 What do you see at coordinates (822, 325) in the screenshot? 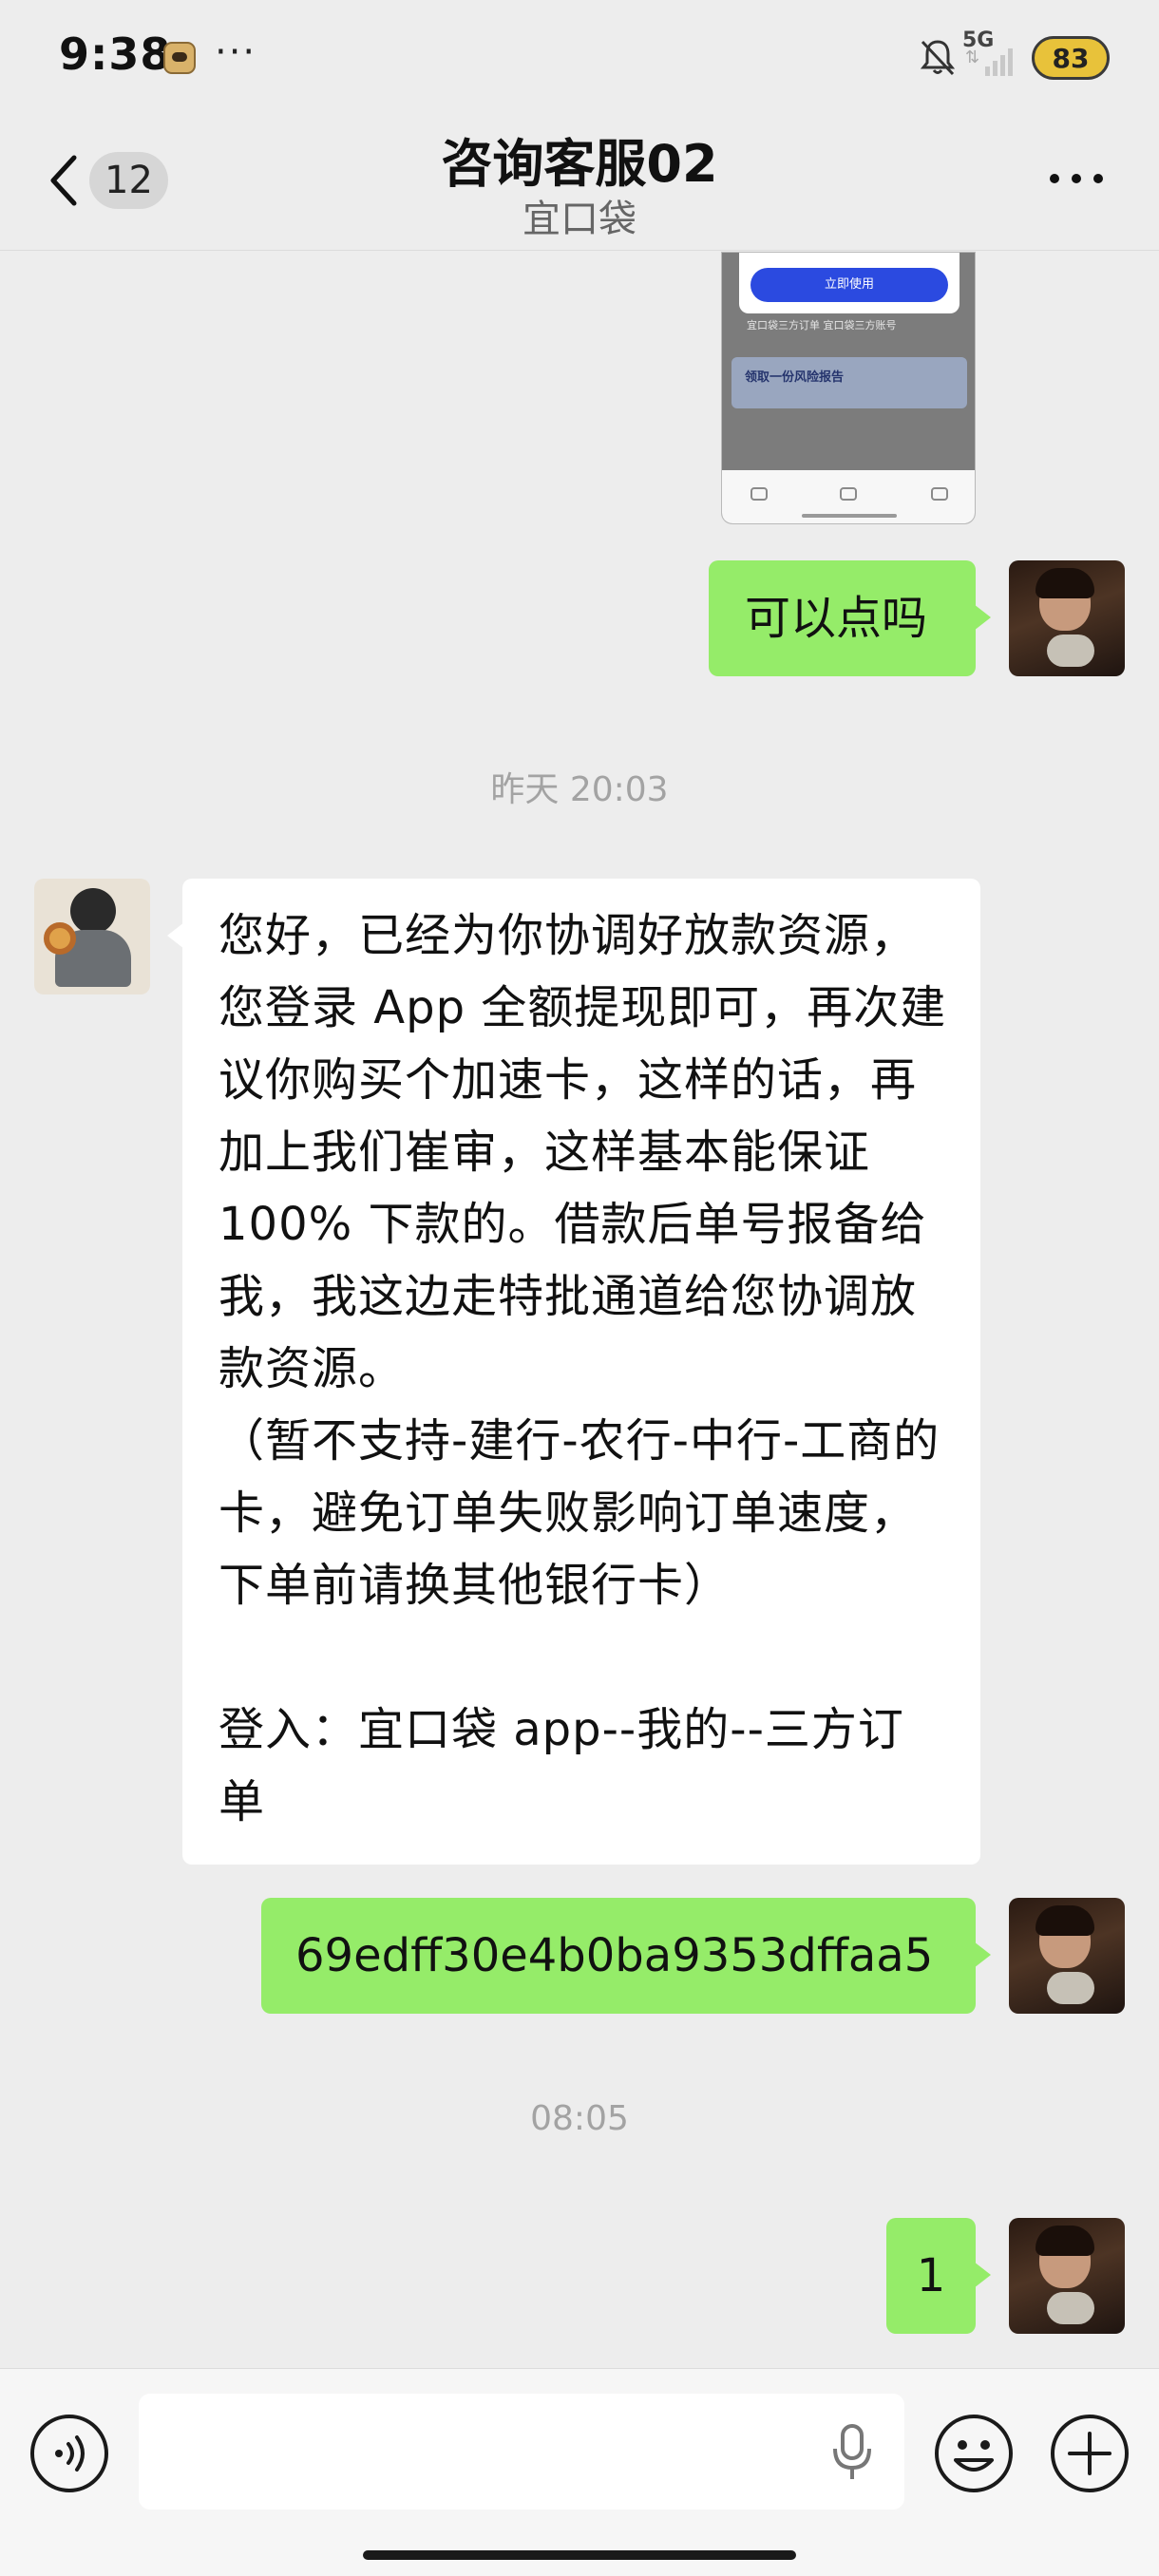
I see `image-row-text: 宜口袋三方订单 宜口袋三方账号` at bounding box center [822, 325].